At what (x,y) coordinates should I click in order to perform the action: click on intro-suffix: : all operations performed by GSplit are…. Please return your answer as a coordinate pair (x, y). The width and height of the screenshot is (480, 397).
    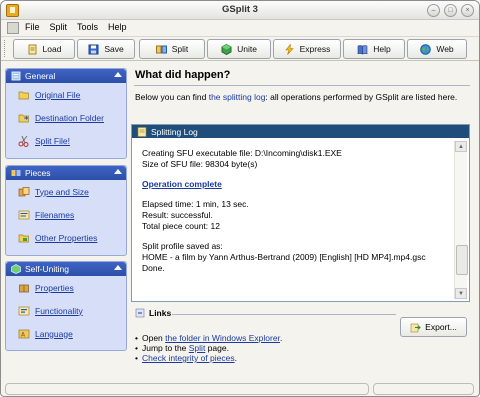
    Looking at the image, I should click on (361, 97).